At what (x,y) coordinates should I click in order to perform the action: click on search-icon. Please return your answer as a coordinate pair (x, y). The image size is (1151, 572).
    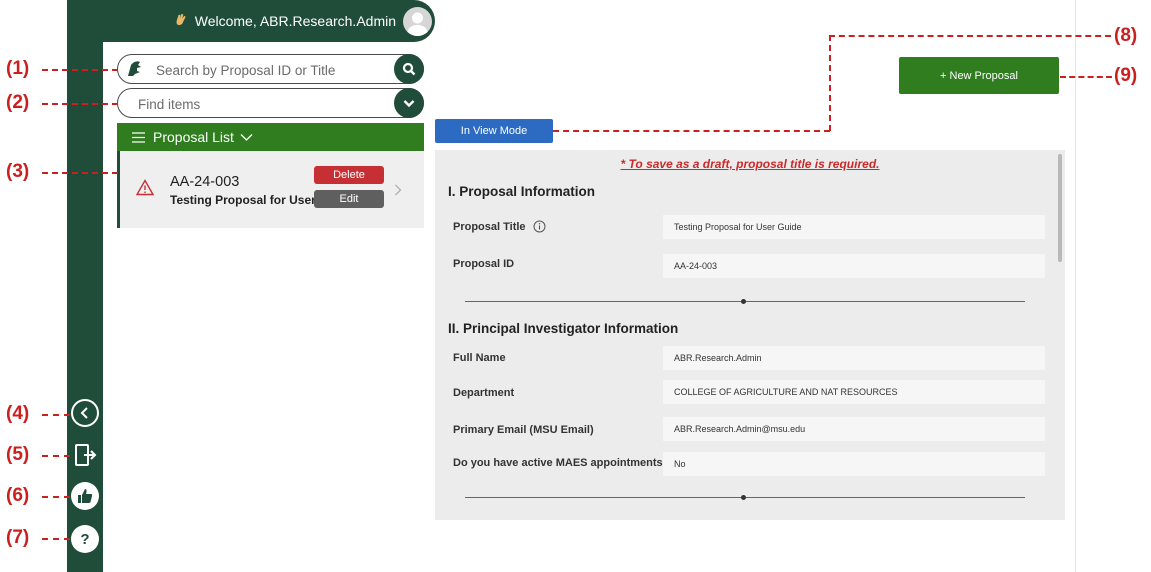
    Looking at the image, I should click on (409, 69).